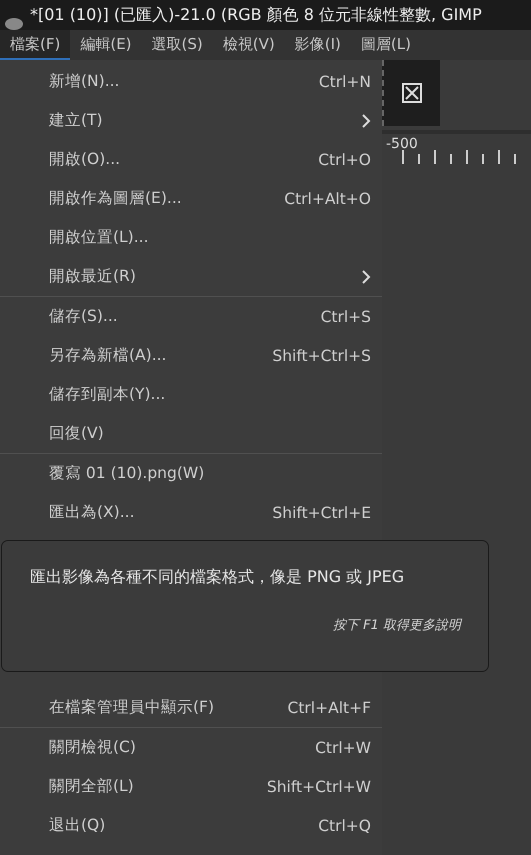 This screenshot has height=855, width=531. Describe the element at coordinates (191, 316) in the screenshot. I see `menu-item: 儲存(S)... Ctrl+S` at that location.